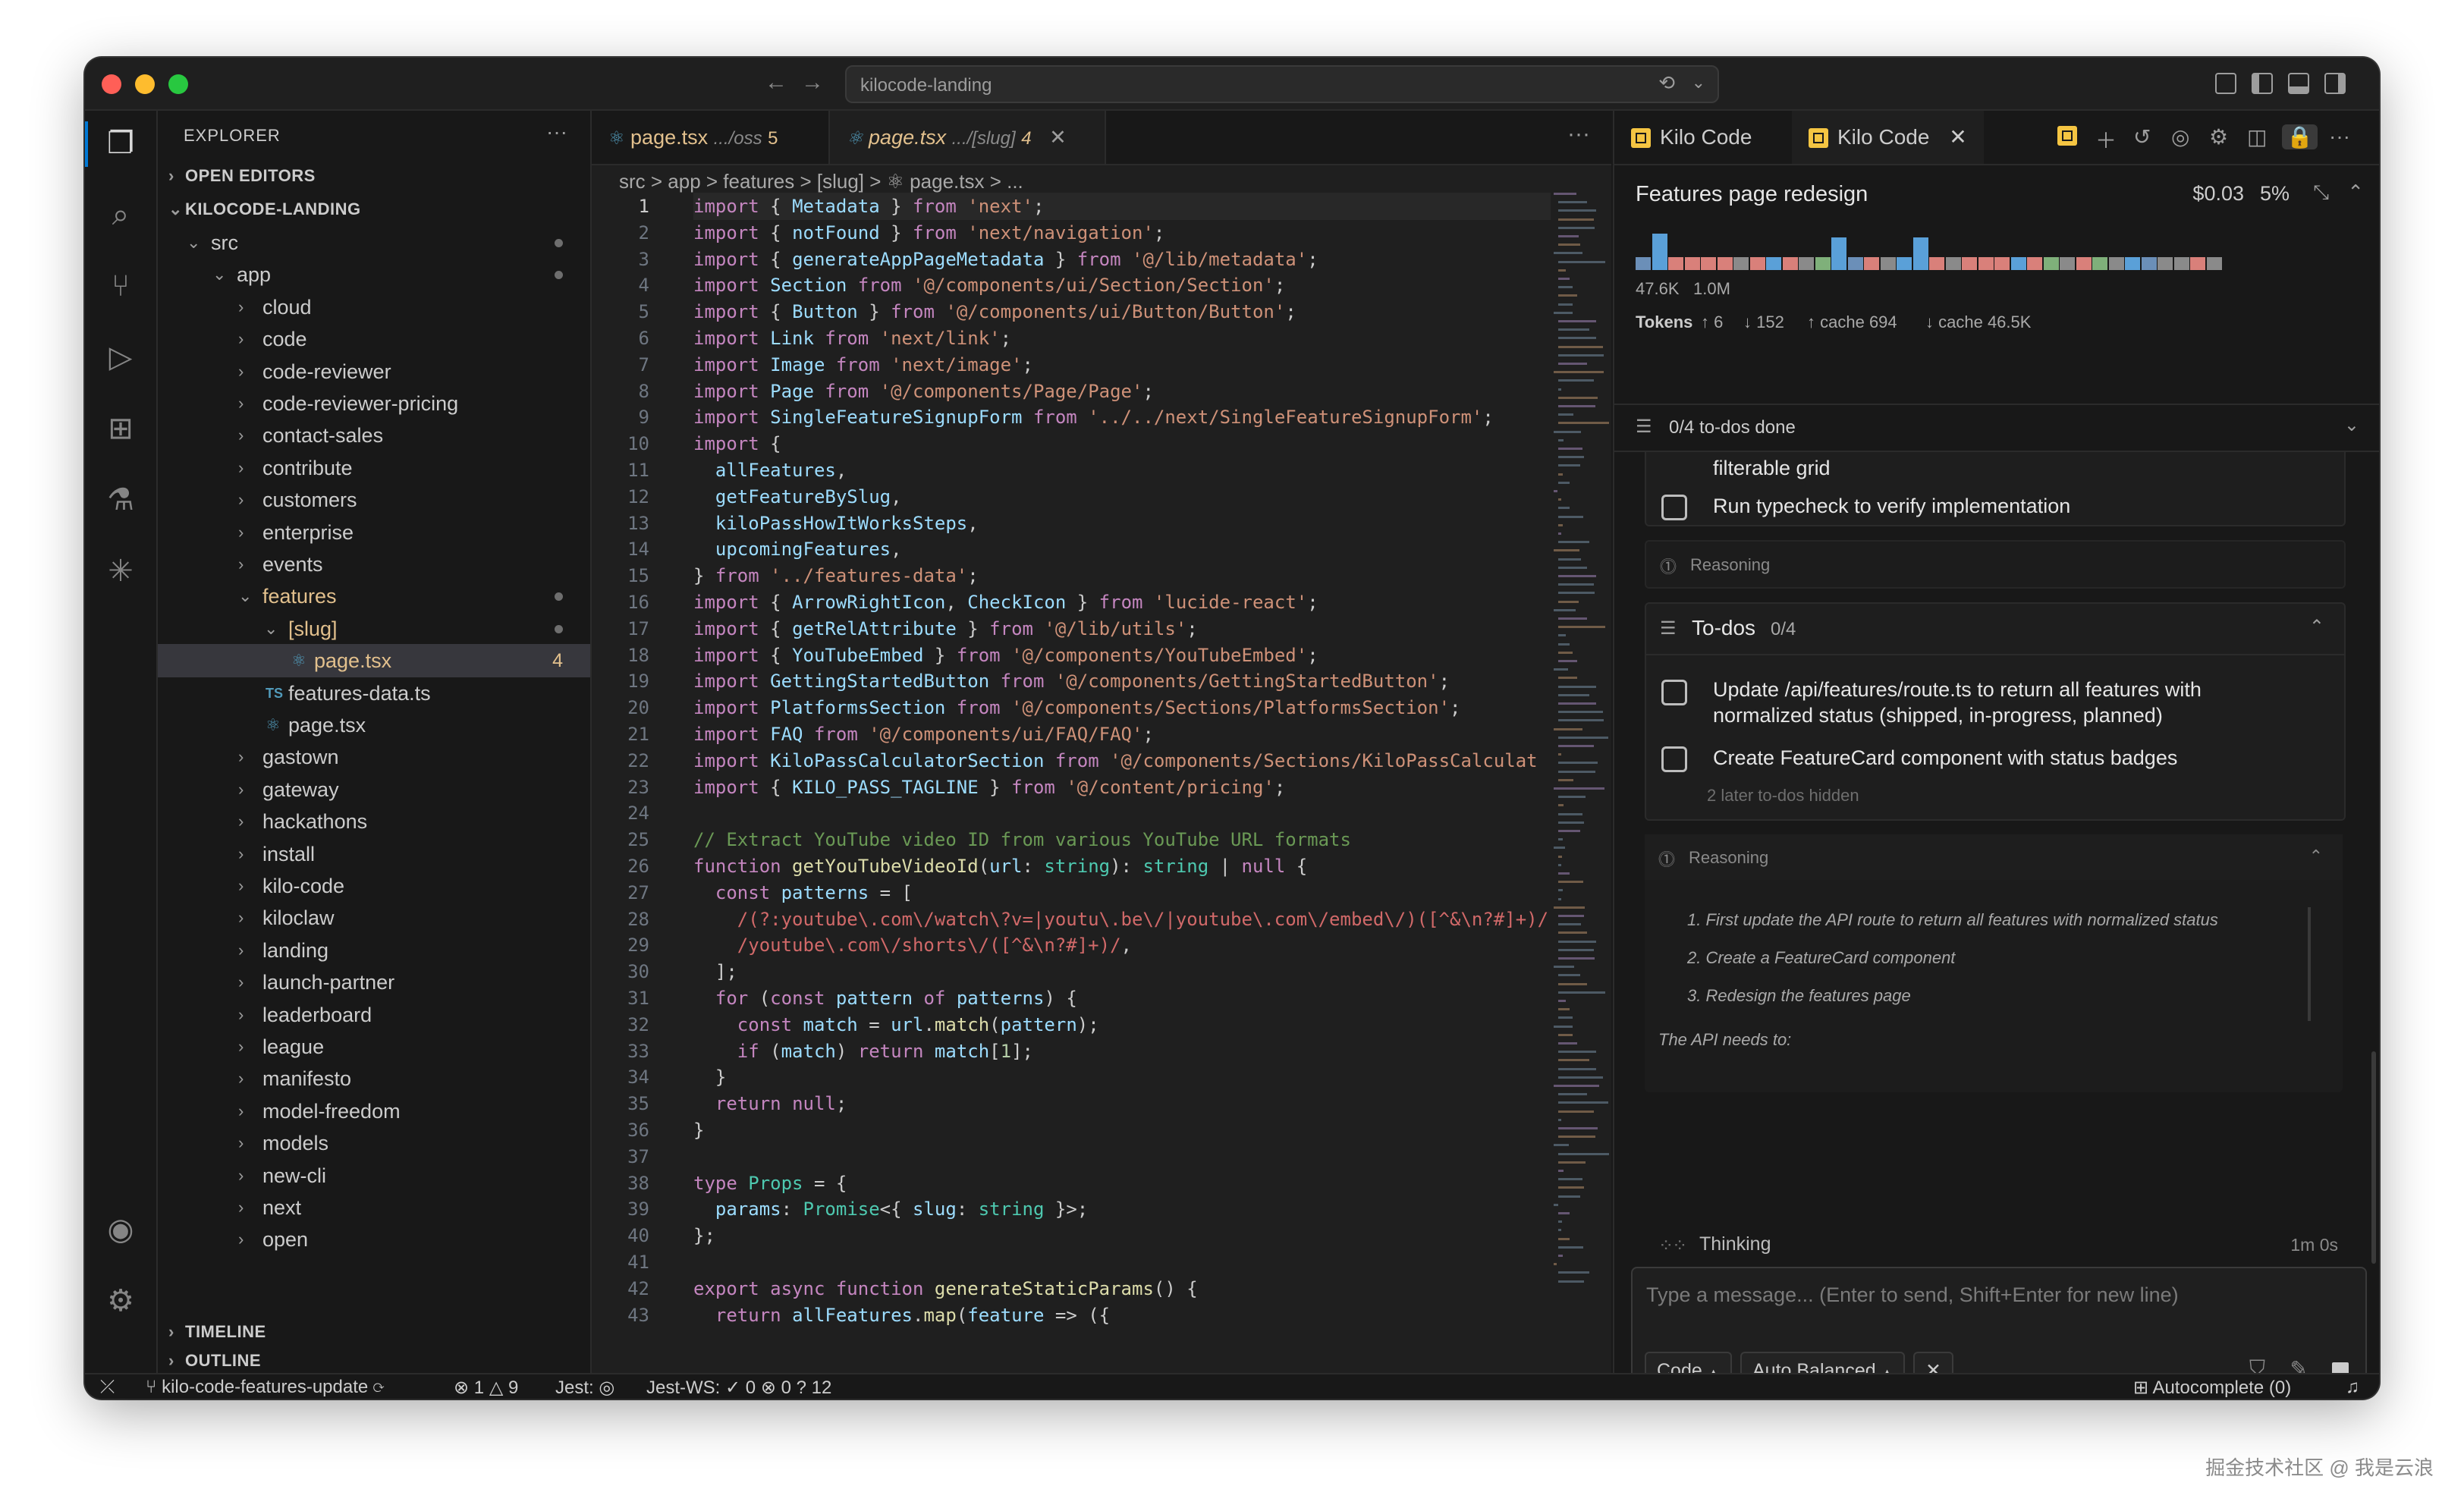 Image resolution: width=2464 pixels, height=1511 pixels. I want to click on code-line: params: Promise<{ slug: string }>;, so click(890, 1209).